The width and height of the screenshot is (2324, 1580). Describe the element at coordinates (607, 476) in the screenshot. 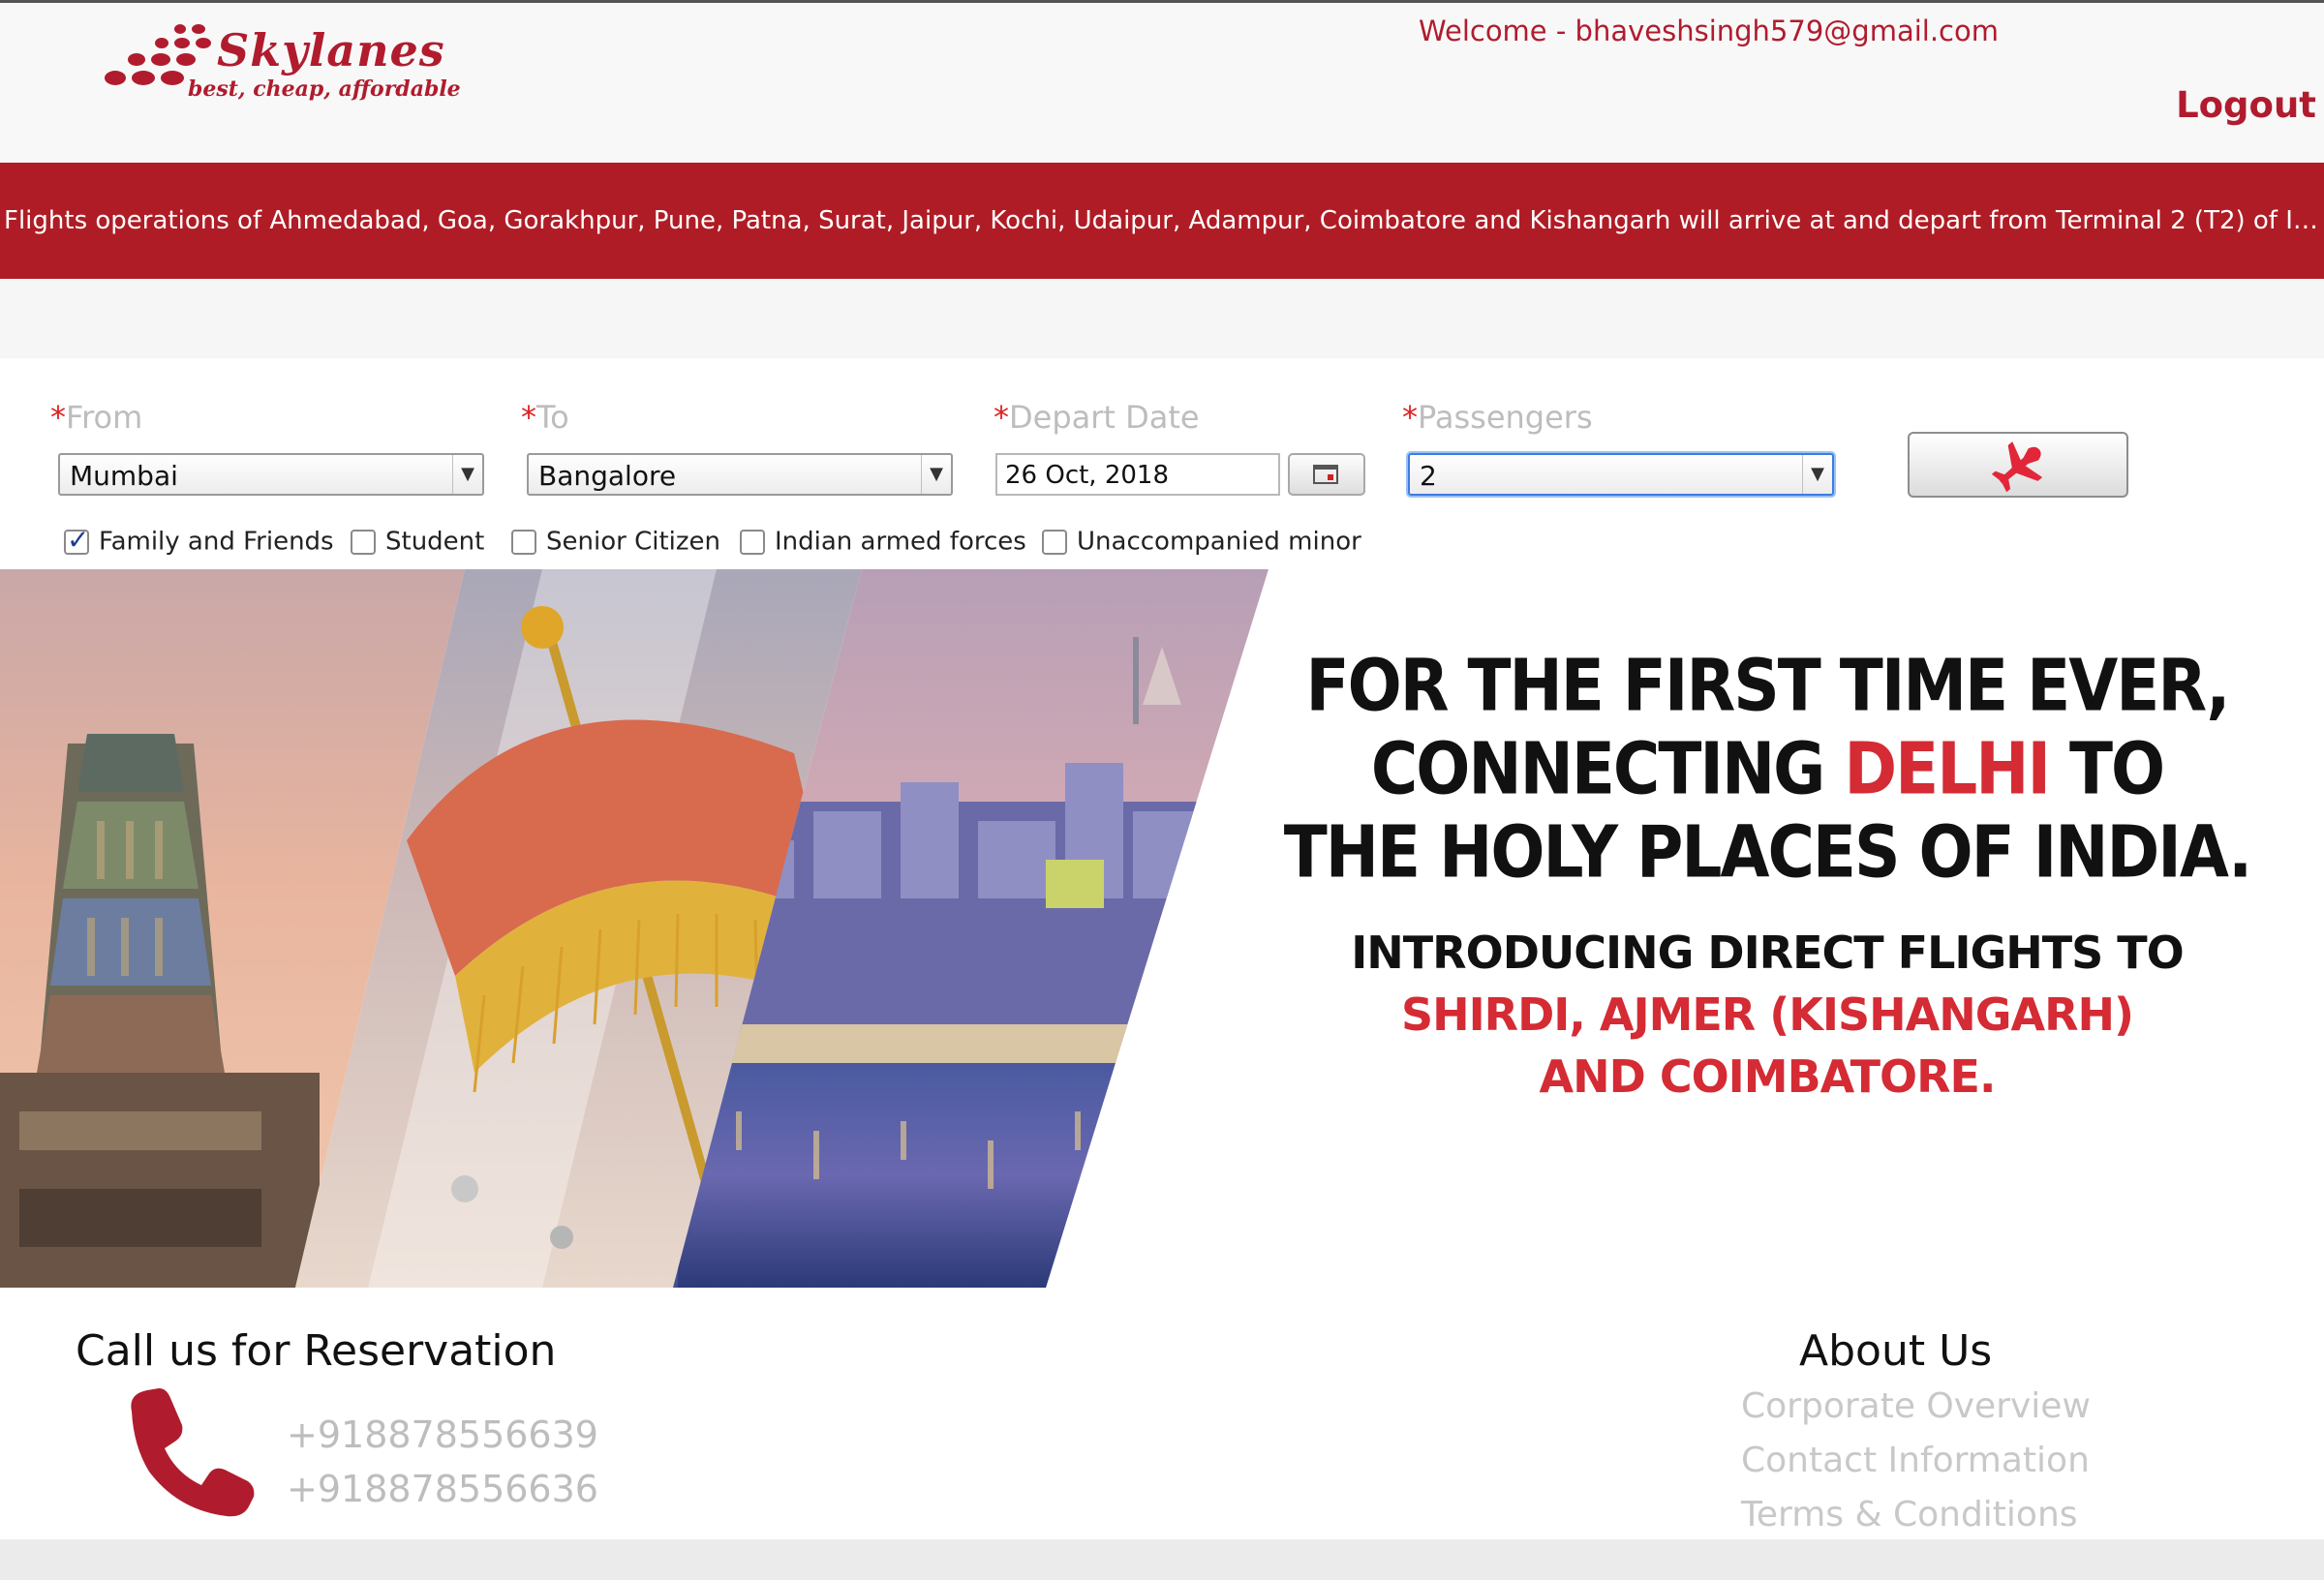

I see `to-value: Bangalore` at that location.